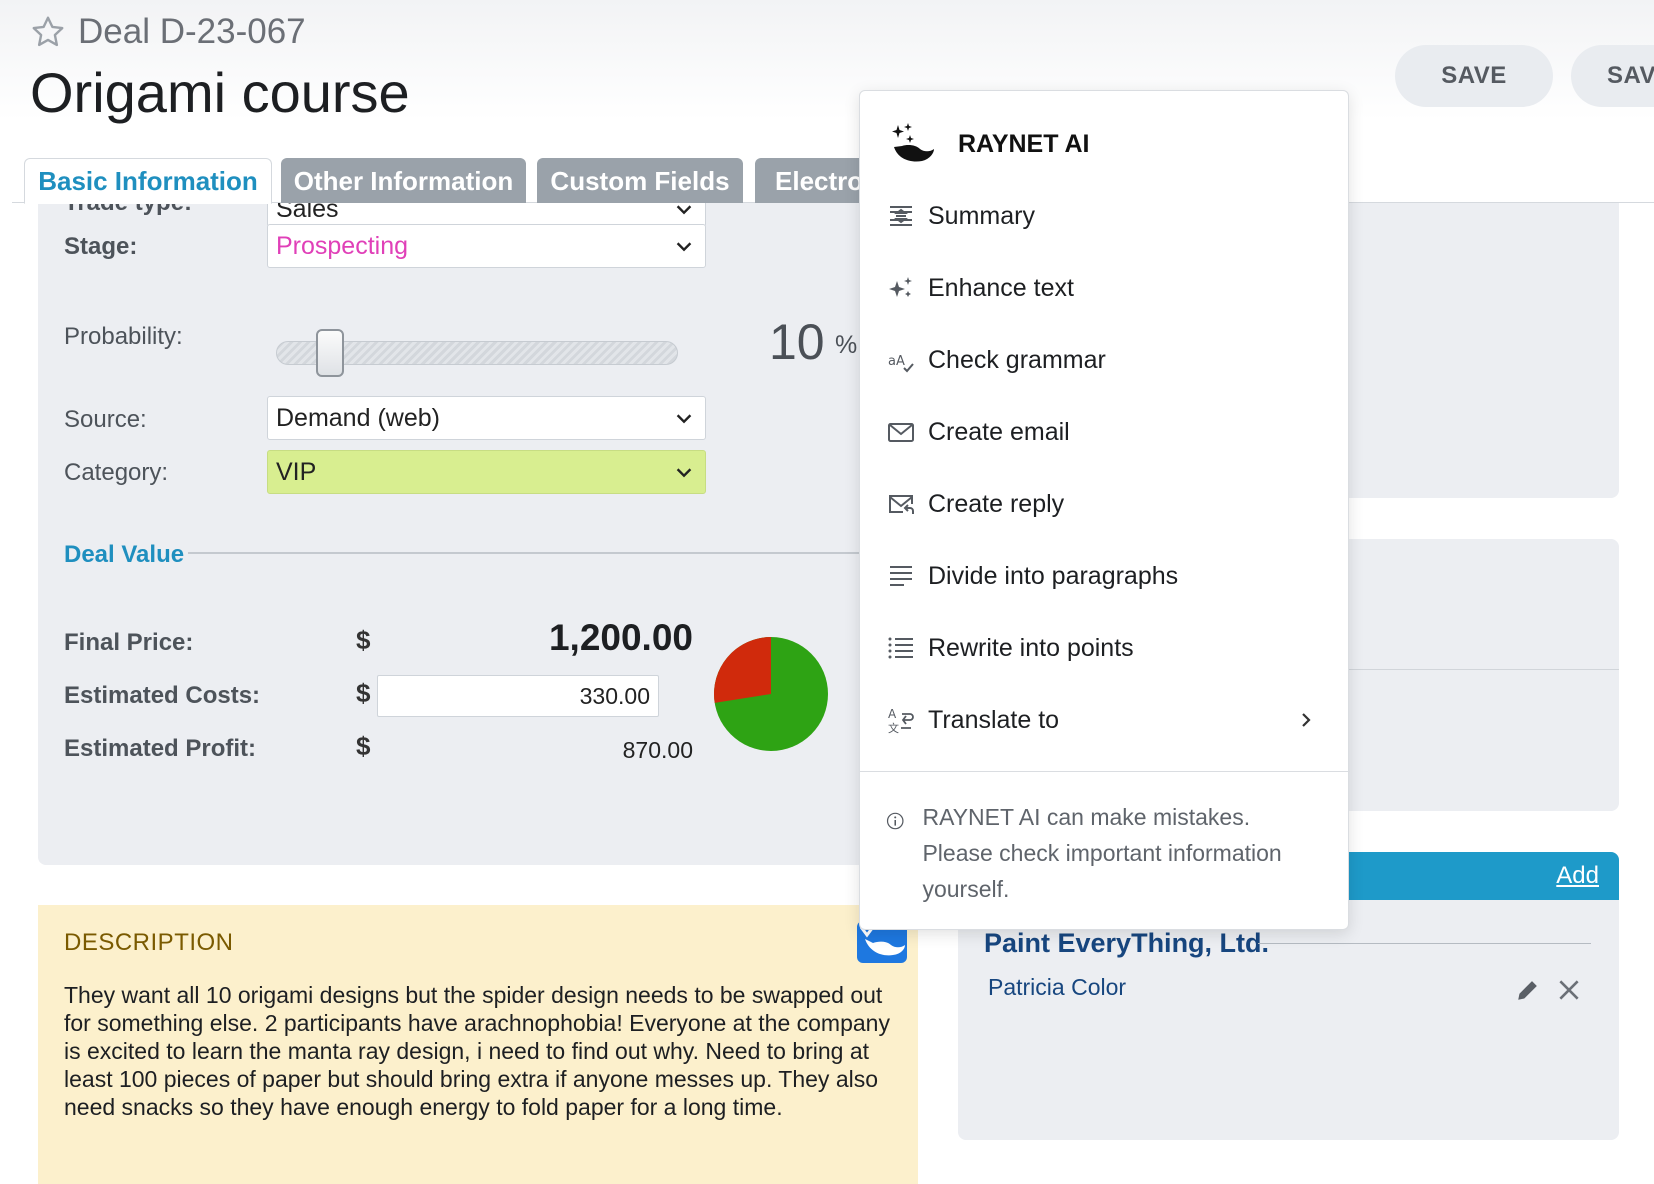 This screenshot has height=1184, width=1654. Describe the element at coordinates (101, 246) in the screenshot. I see `stage-label: Stage:` at that location.